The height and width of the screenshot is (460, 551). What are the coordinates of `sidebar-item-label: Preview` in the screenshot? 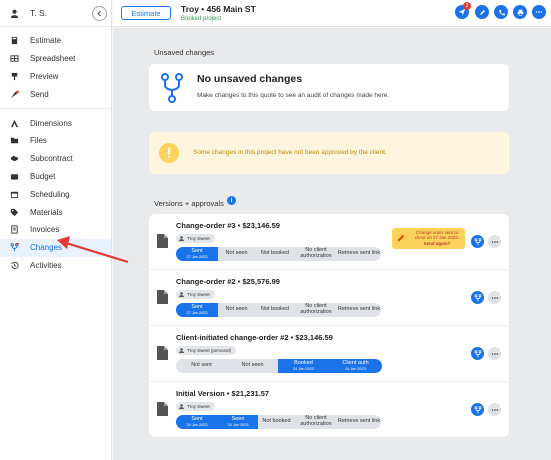 It's located at (44, 76).